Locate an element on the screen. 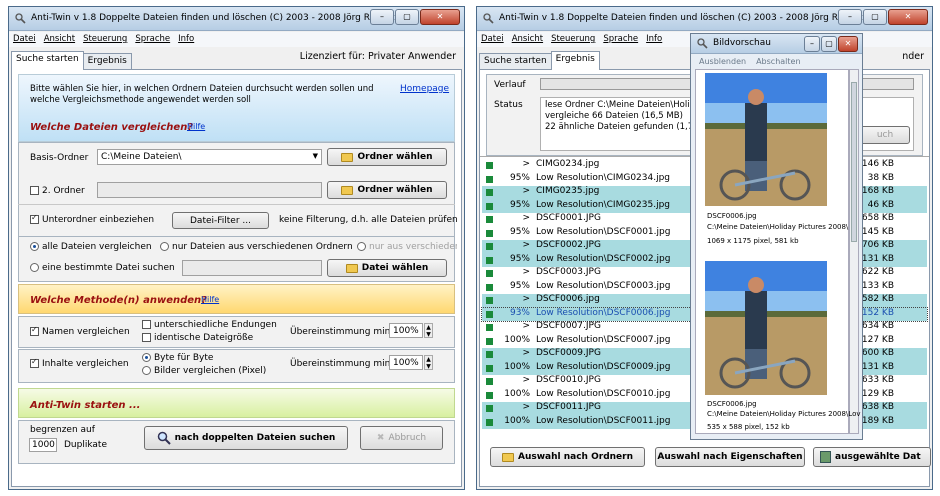 This screenshot has width=940, height=496. abort-label: Abbruch is located at coordinates (407, 438).